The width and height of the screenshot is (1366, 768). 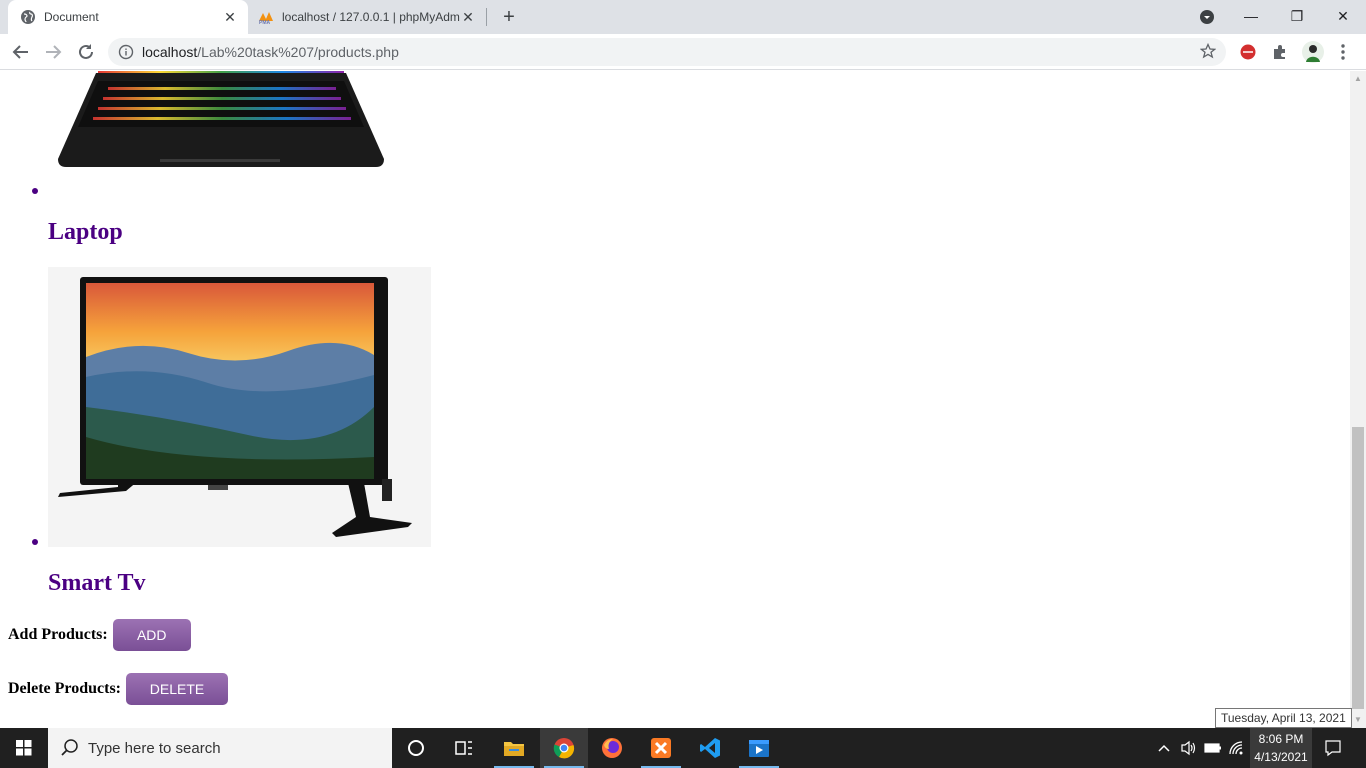 What do you see at coordinates (1248, 52) in the screenshot?
I see `extension-red-icon` at bounding box center [1248, 52].